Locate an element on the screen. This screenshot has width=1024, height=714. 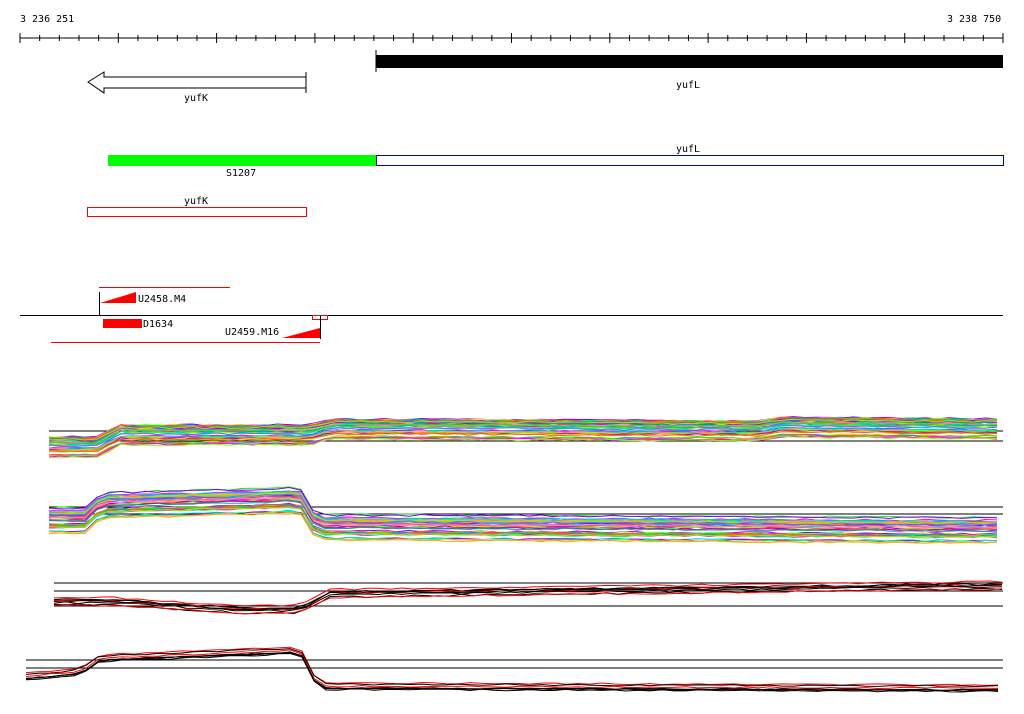
gene-yufK-arrow-label: yufK is located at coordinates (196, 98).